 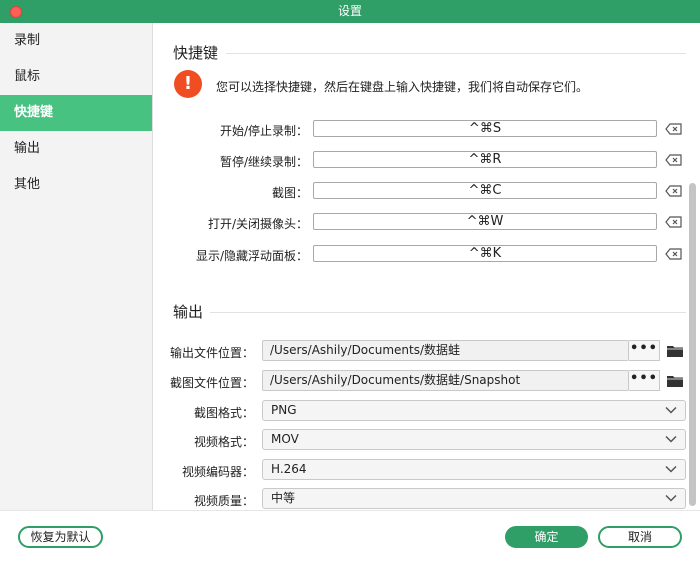 What do you see at coordinates (188, 84) in the screenshot?
I see `warning-icon: !` at bounding box center [188, 84].